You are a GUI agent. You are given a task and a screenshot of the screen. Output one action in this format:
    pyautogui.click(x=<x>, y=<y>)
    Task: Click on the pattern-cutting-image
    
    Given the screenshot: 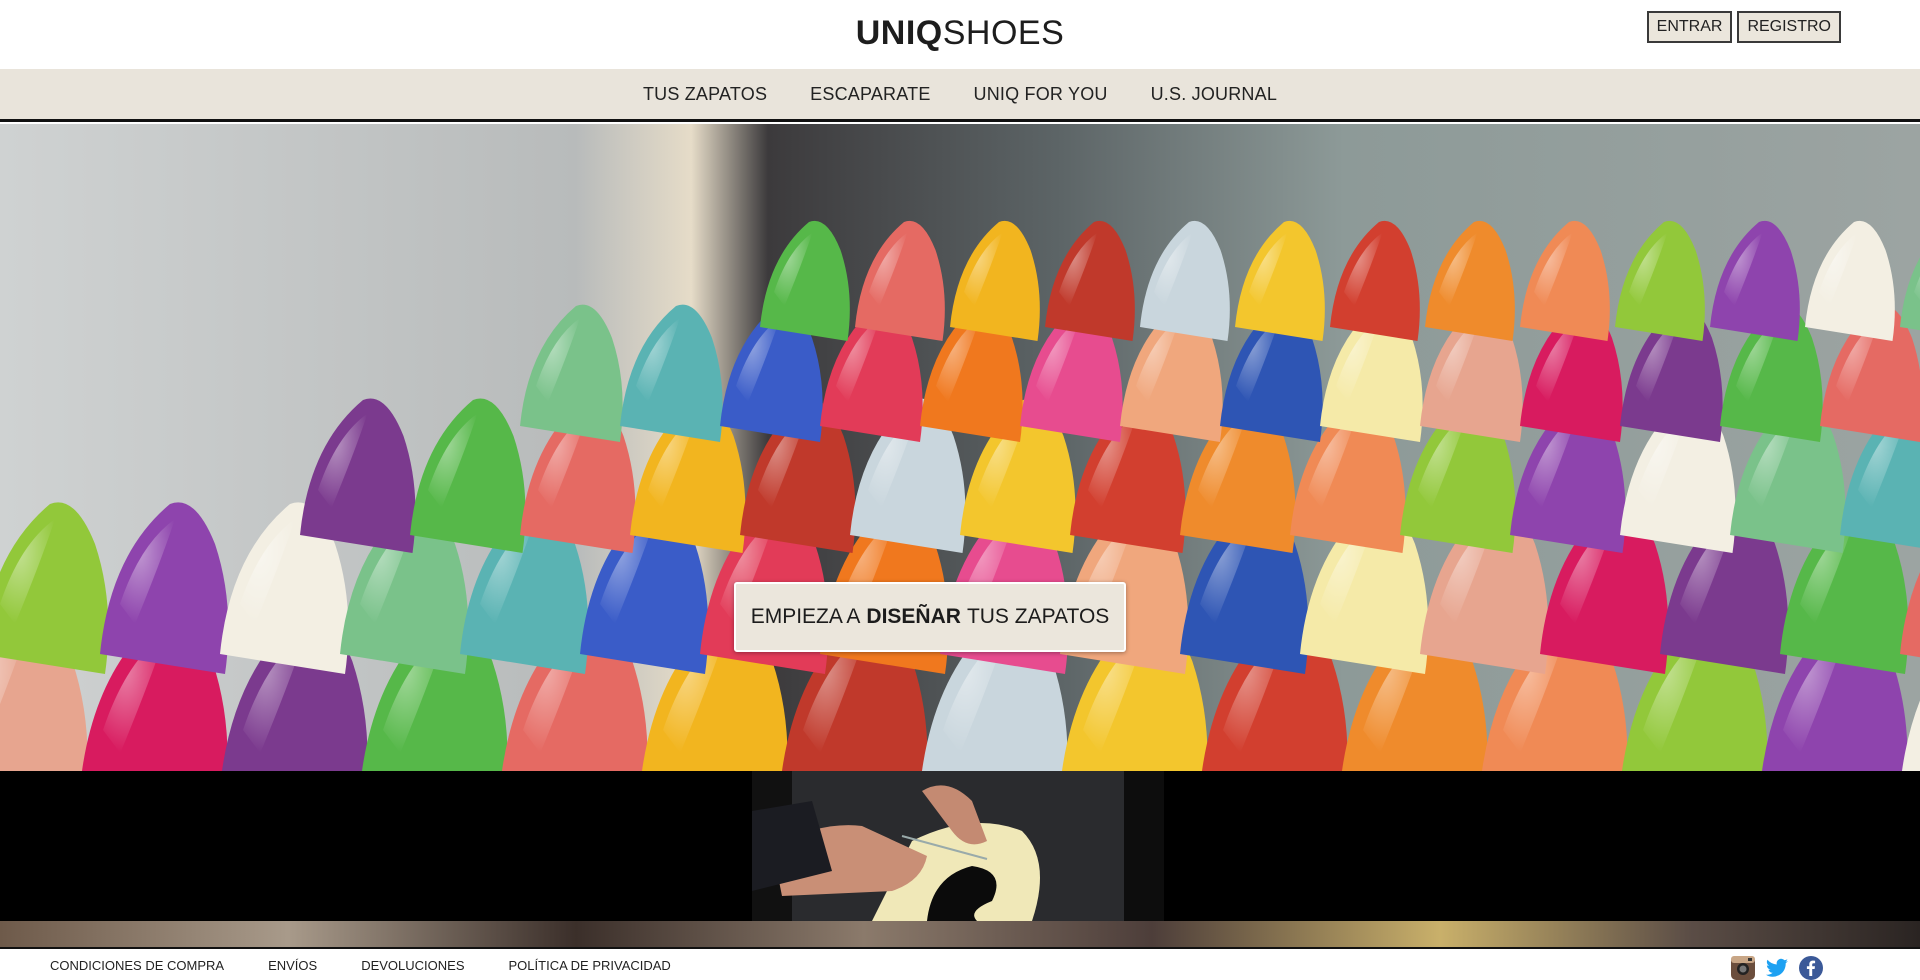 What is the action you would take?
    pyautogui.click(x=958, y=846)
    